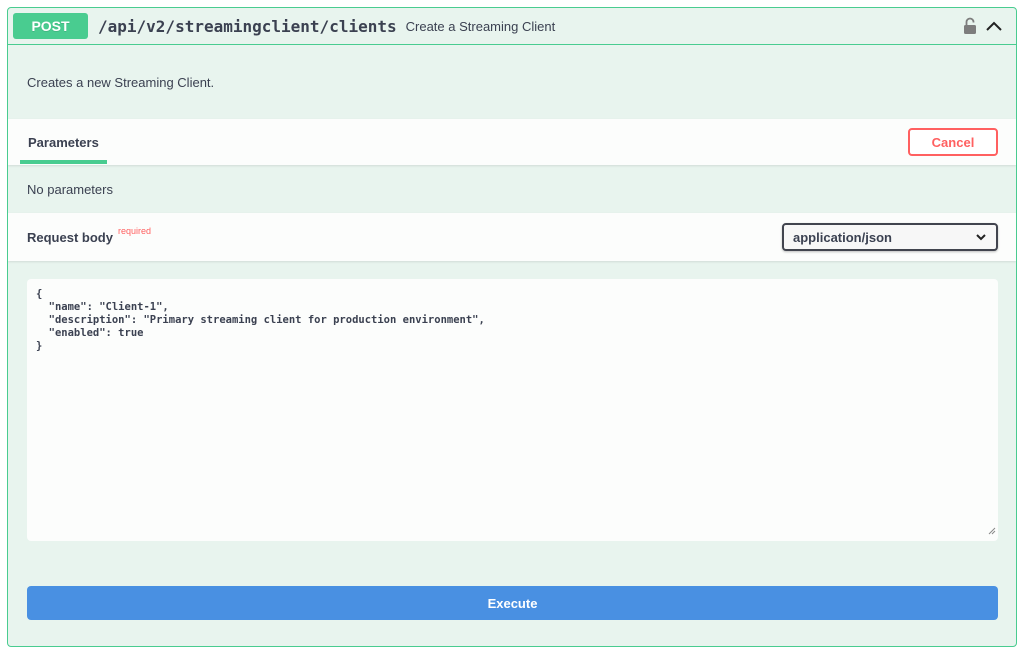 The height and width of the screenshot is (647, 1024). I want to click on chevron-up-icon, so click(994, 26).